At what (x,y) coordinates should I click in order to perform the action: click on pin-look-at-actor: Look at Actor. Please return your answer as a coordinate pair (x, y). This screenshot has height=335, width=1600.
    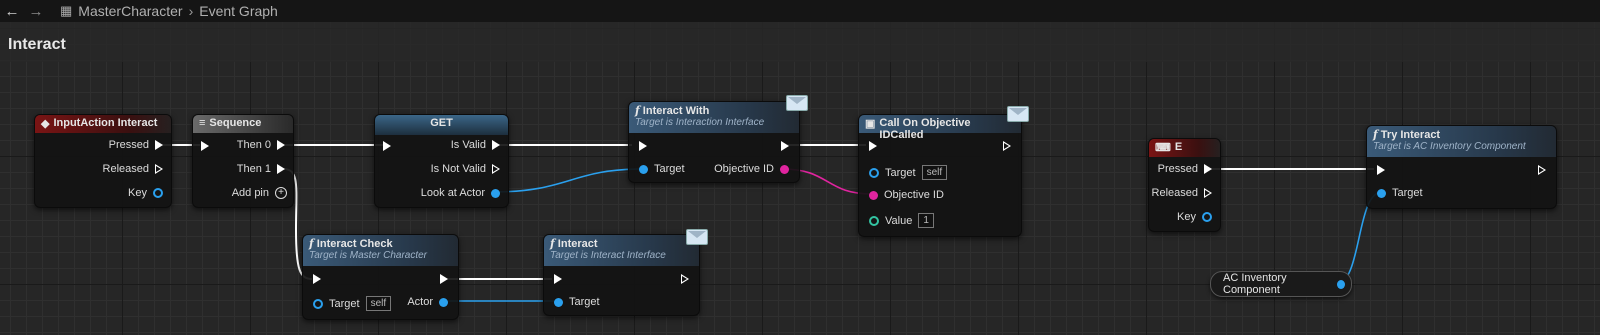
    Looking at the image, I should click on (460, 193).